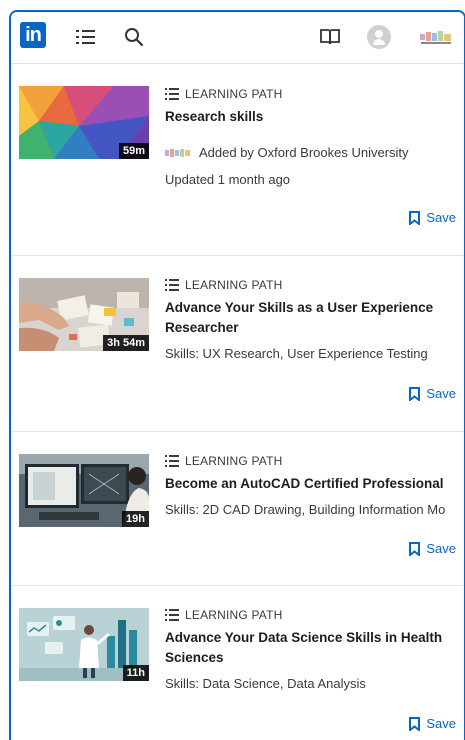 The height and width of the screenshot is (740, 465). I want to click on thumbnail-image: 59m, so click(84, 122).